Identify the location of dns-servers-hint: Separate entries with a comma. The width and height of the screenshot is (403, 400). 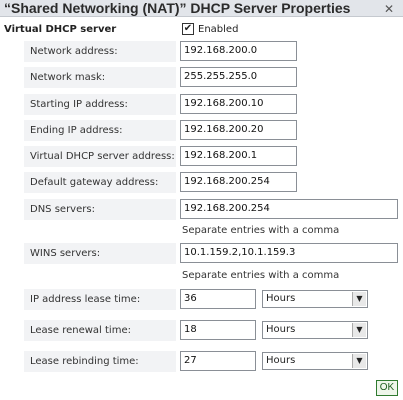
(261, 230).